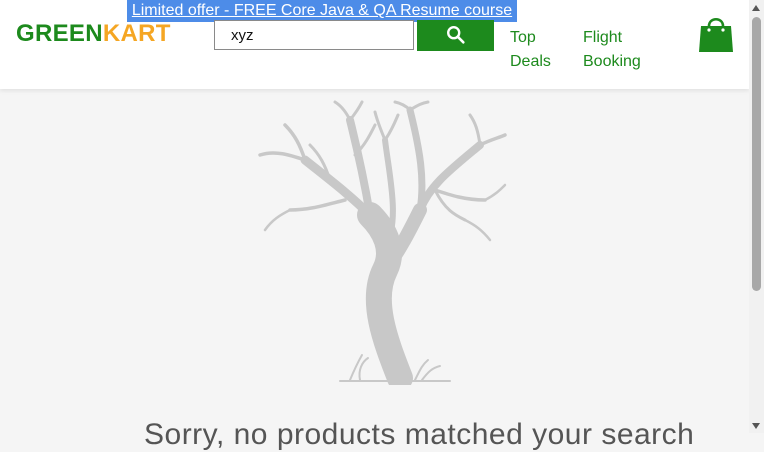 This screenshot has width=764, height=452. Describe the element at coordinates (530, 49) in the screenshot. I see `nav-top-deals-label: Top Deals` at that location.